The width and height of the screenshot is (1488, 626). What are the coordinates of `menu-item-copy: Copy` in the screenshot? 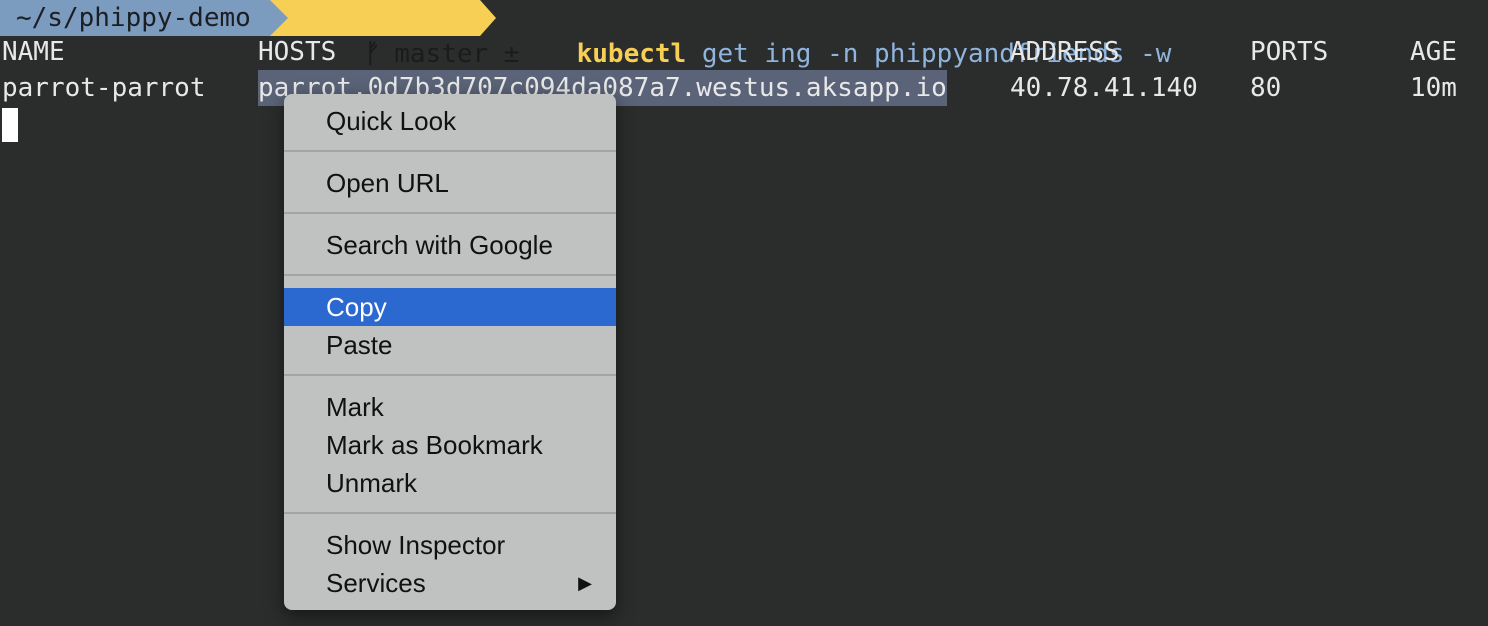 It's located at (450, 307).